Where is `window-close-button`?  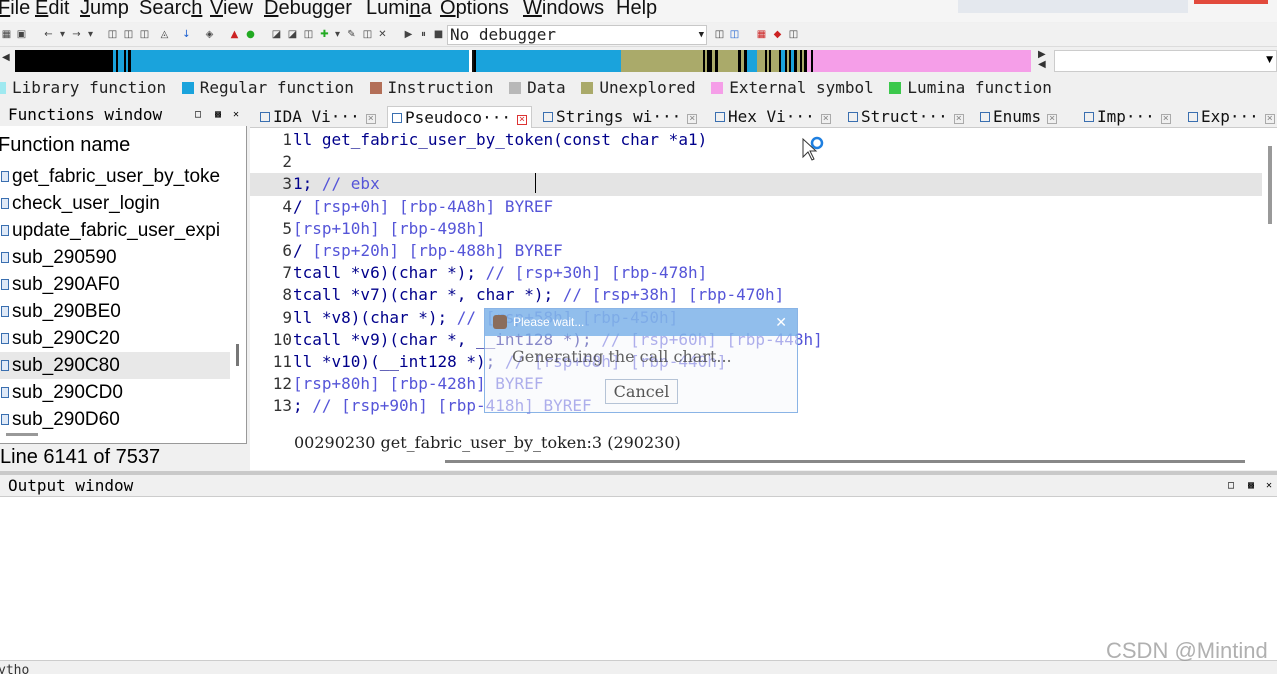
window-close-button is located at coordinates (1231, 2).